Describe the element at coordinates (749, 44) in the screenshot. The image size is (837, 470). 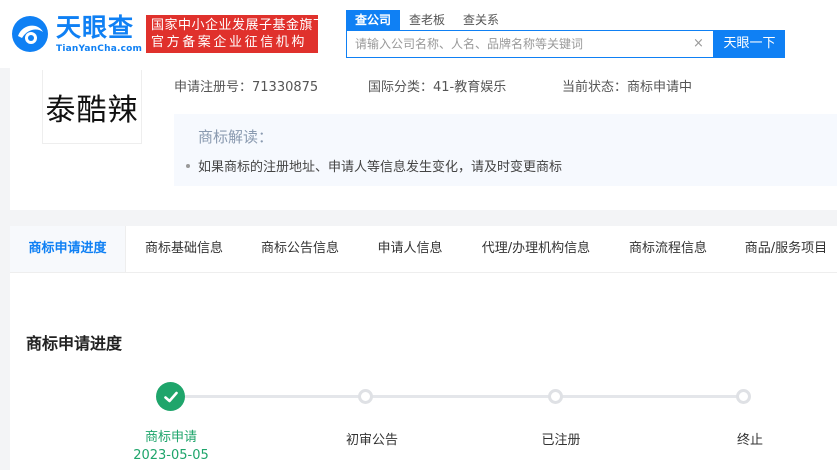
I see `search-button: 天眼一下` at that location.